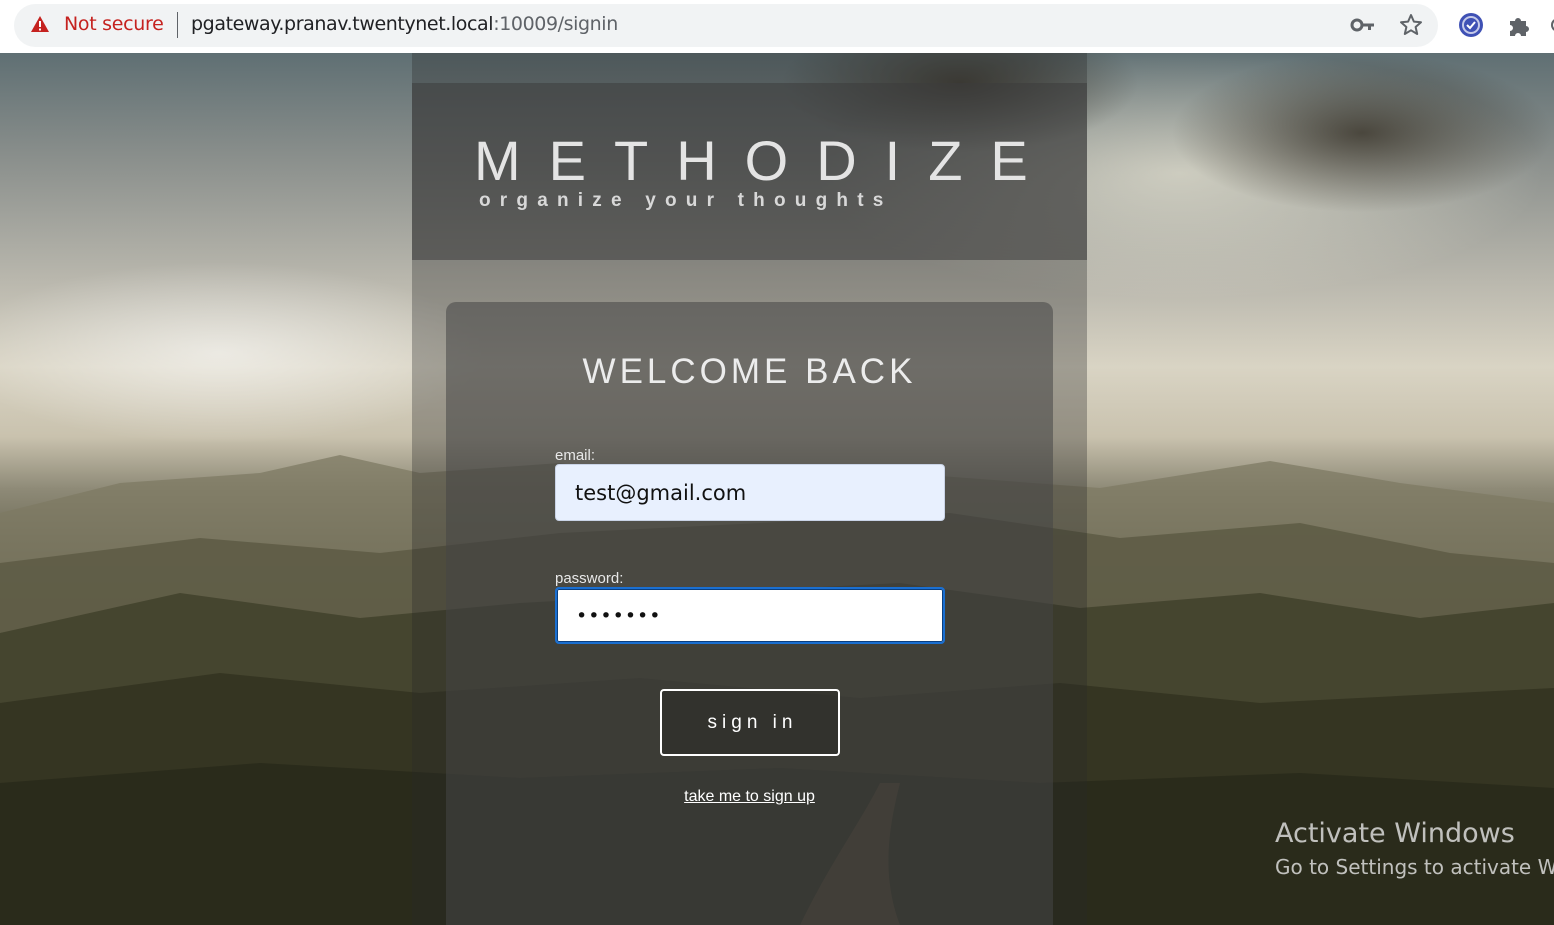 The width and height of the screenshot is (1554, 925). What do you see at coordinates (1519, 25) in the screenshot?
I see `puzzle-icon` at bounding box center [1519, 25].